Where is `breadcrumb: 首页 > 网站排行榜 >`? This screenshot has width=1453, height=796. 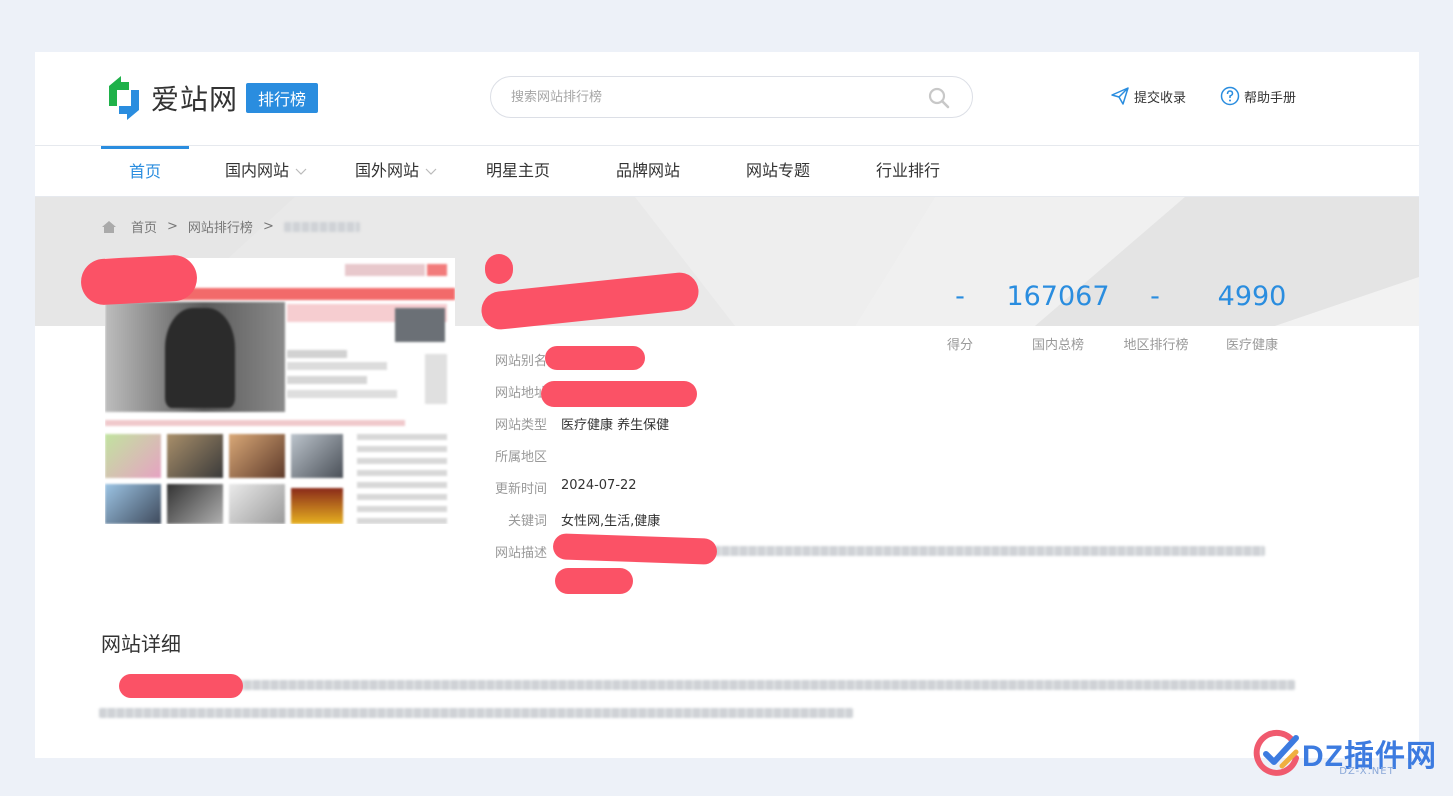 breadcrumb: 首页 > 网站排行榜 > is located at coordinates (235, 226).